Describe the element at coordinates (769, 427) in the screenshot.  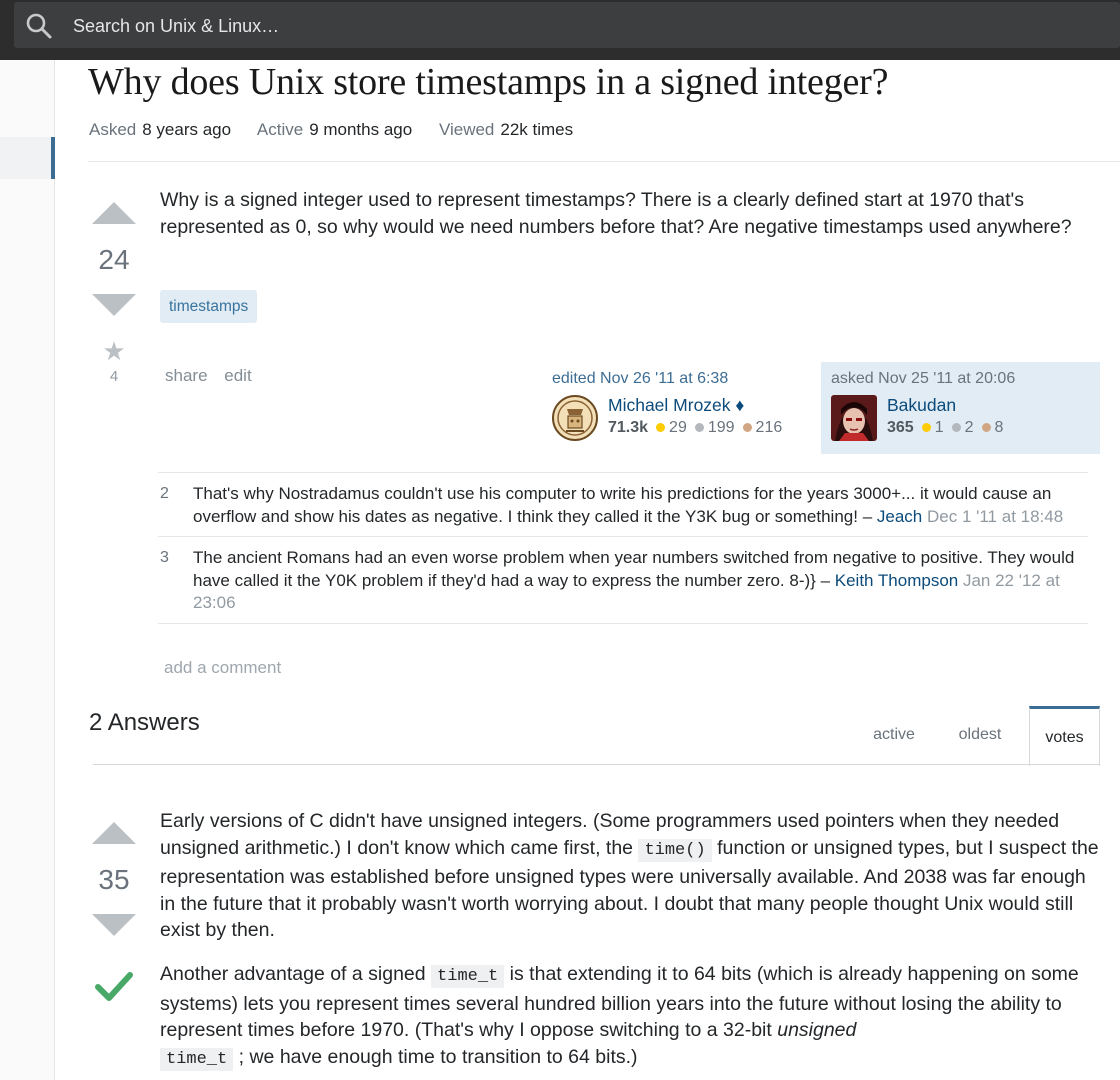
I see `editor-bronze-count: 216` at that location.